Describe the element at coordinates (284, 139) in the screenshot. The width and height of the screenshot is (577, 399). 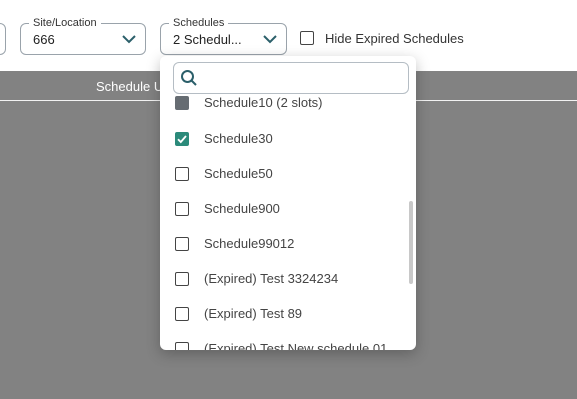
I see `list-item: Schedule30` at that location.